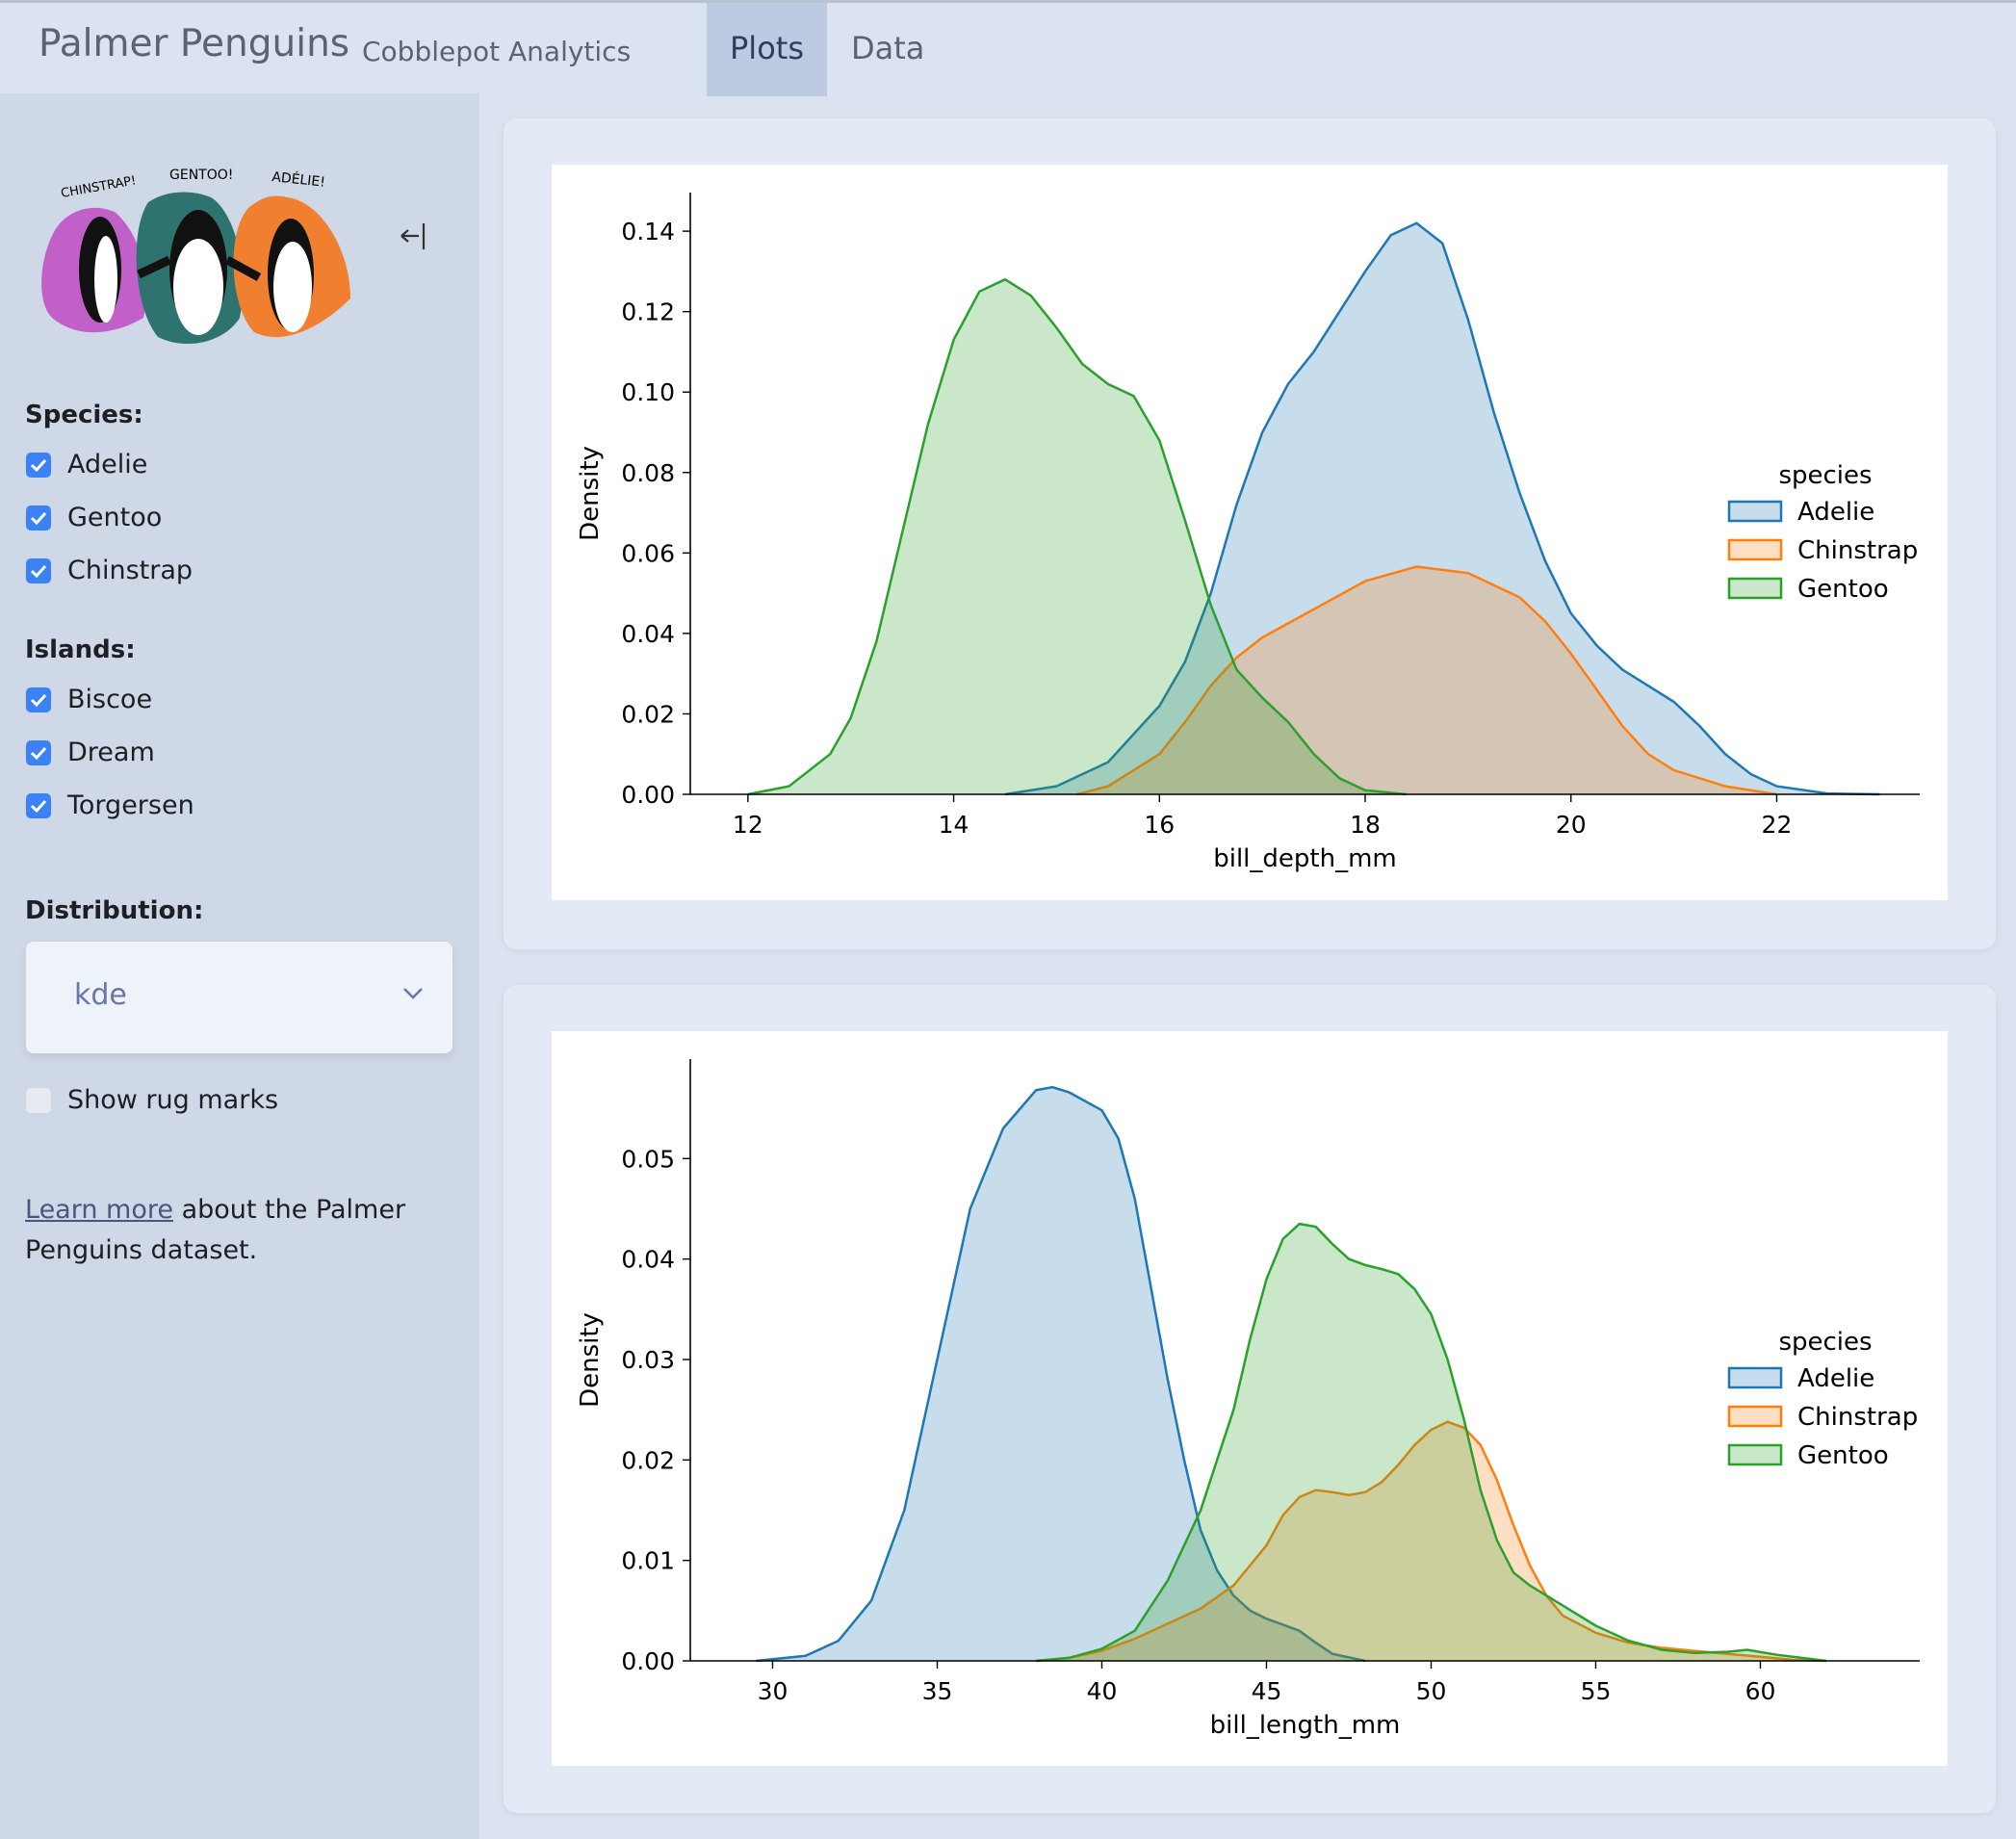  What do you see at coordinates (239, 997) in the screenshot?
I see `distribution-select: kde` at bounding box center [239, 997].